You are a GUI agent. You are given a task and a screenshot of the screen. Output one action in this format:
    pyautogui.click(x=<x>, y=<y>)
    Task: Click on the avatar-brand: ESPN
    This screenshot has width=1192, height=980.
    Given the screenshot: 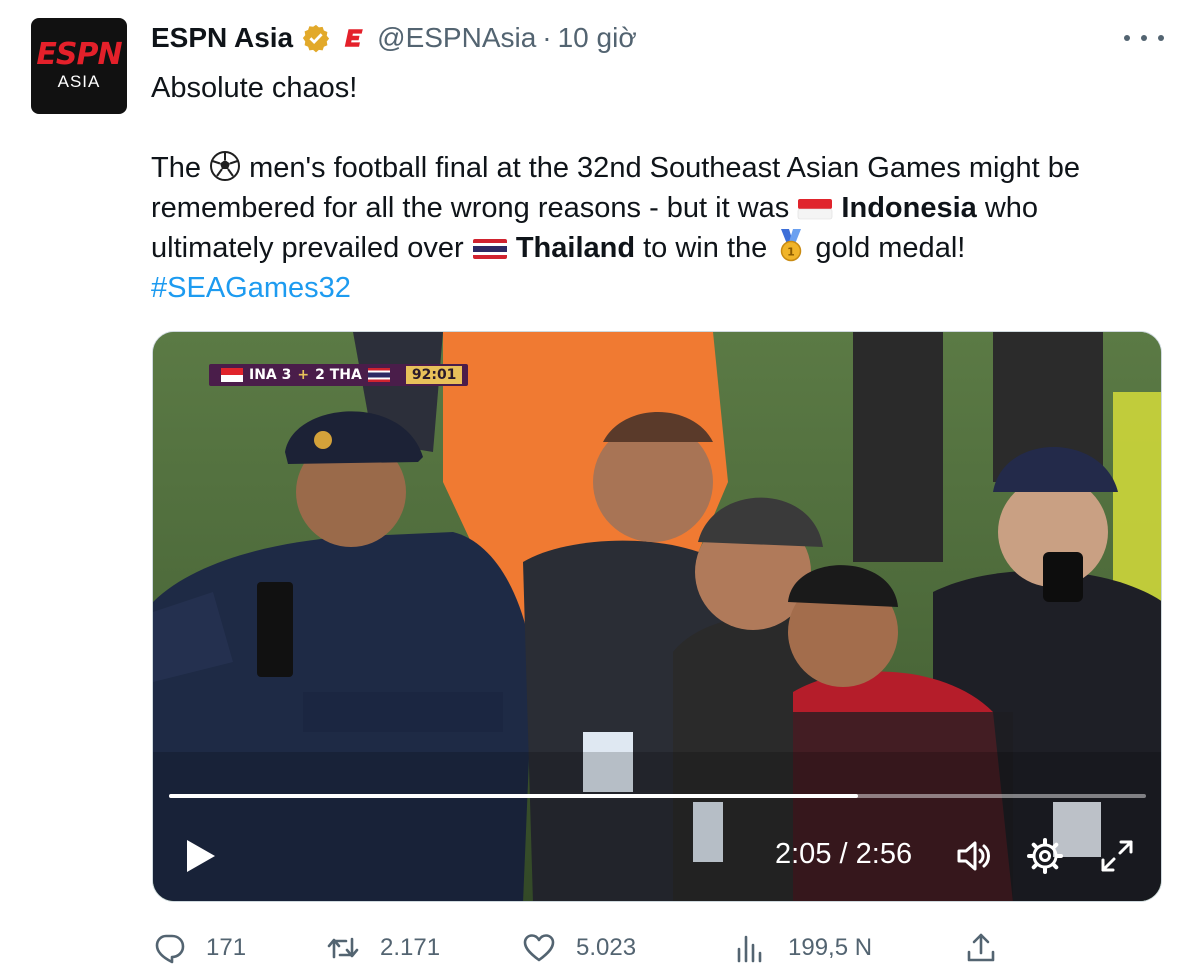 What is the action you would take?
    pyautogui.click(x=79, y=54)
    